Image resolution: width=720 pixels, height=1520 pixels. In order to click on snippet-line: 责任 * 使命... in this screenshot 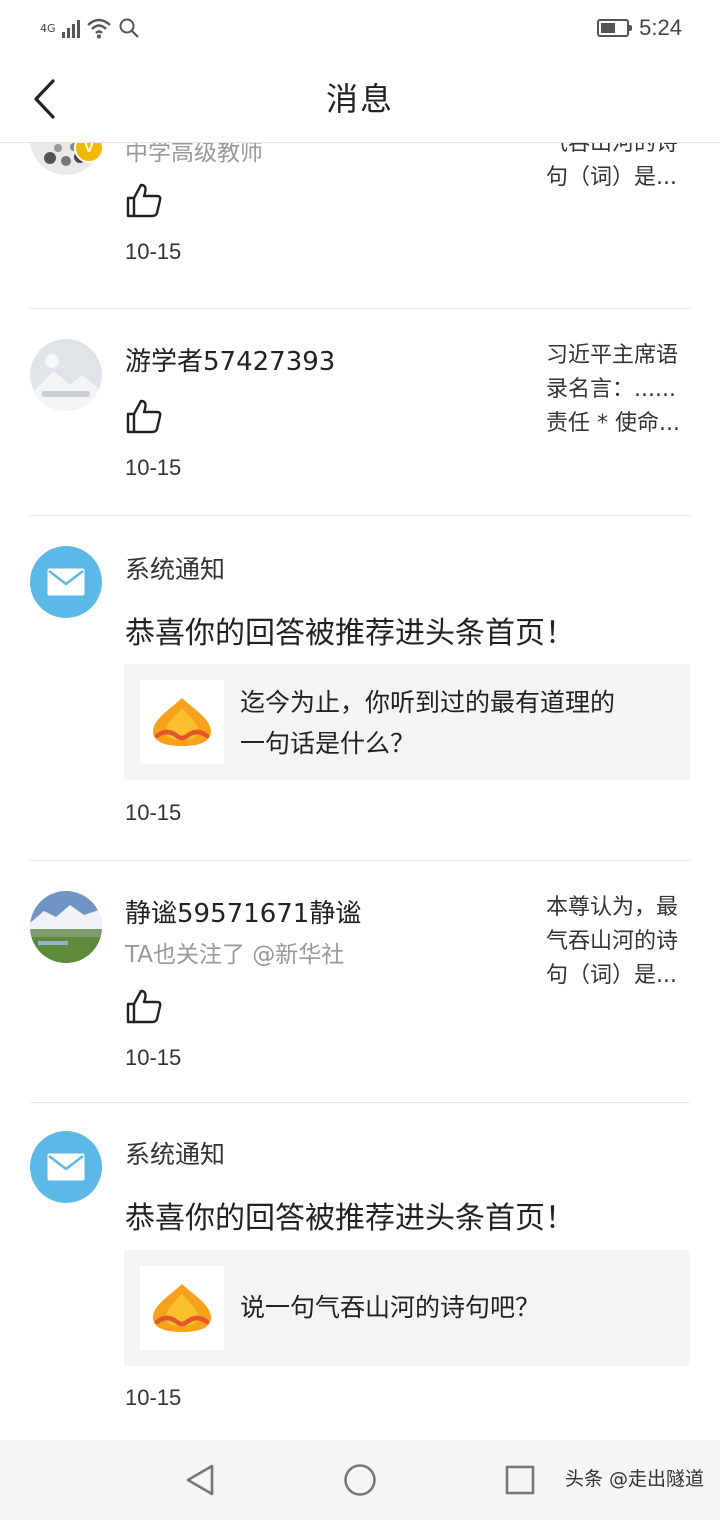, I will do `click(613, 423)`.